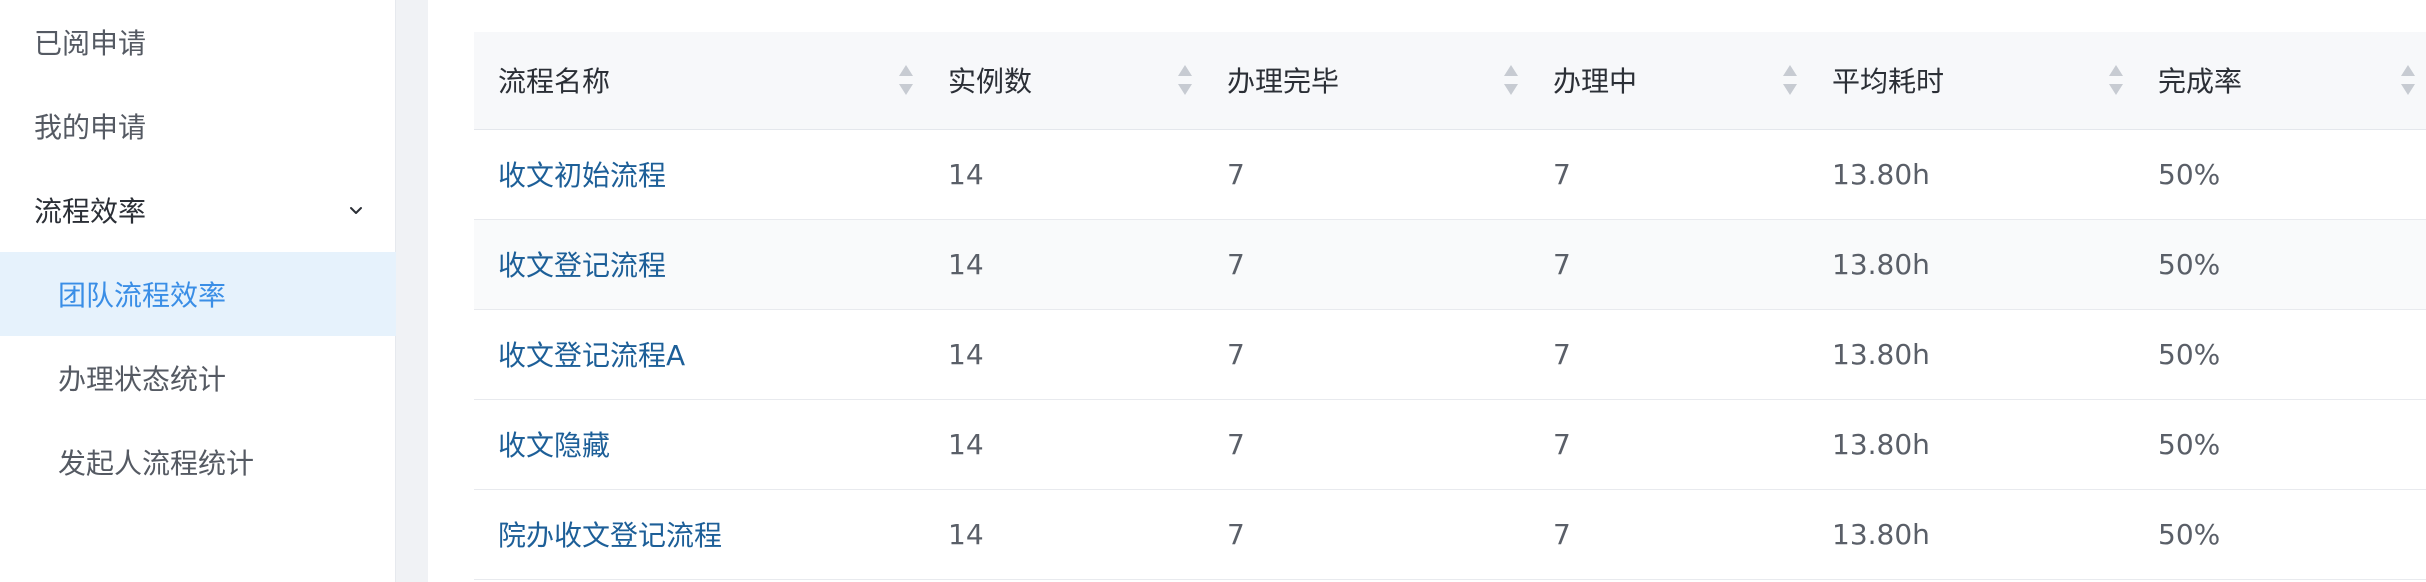  Describe the element at coordinates (1063, 81) in the screenshot. I see `column-header-instance-count: 实例数` at that location.